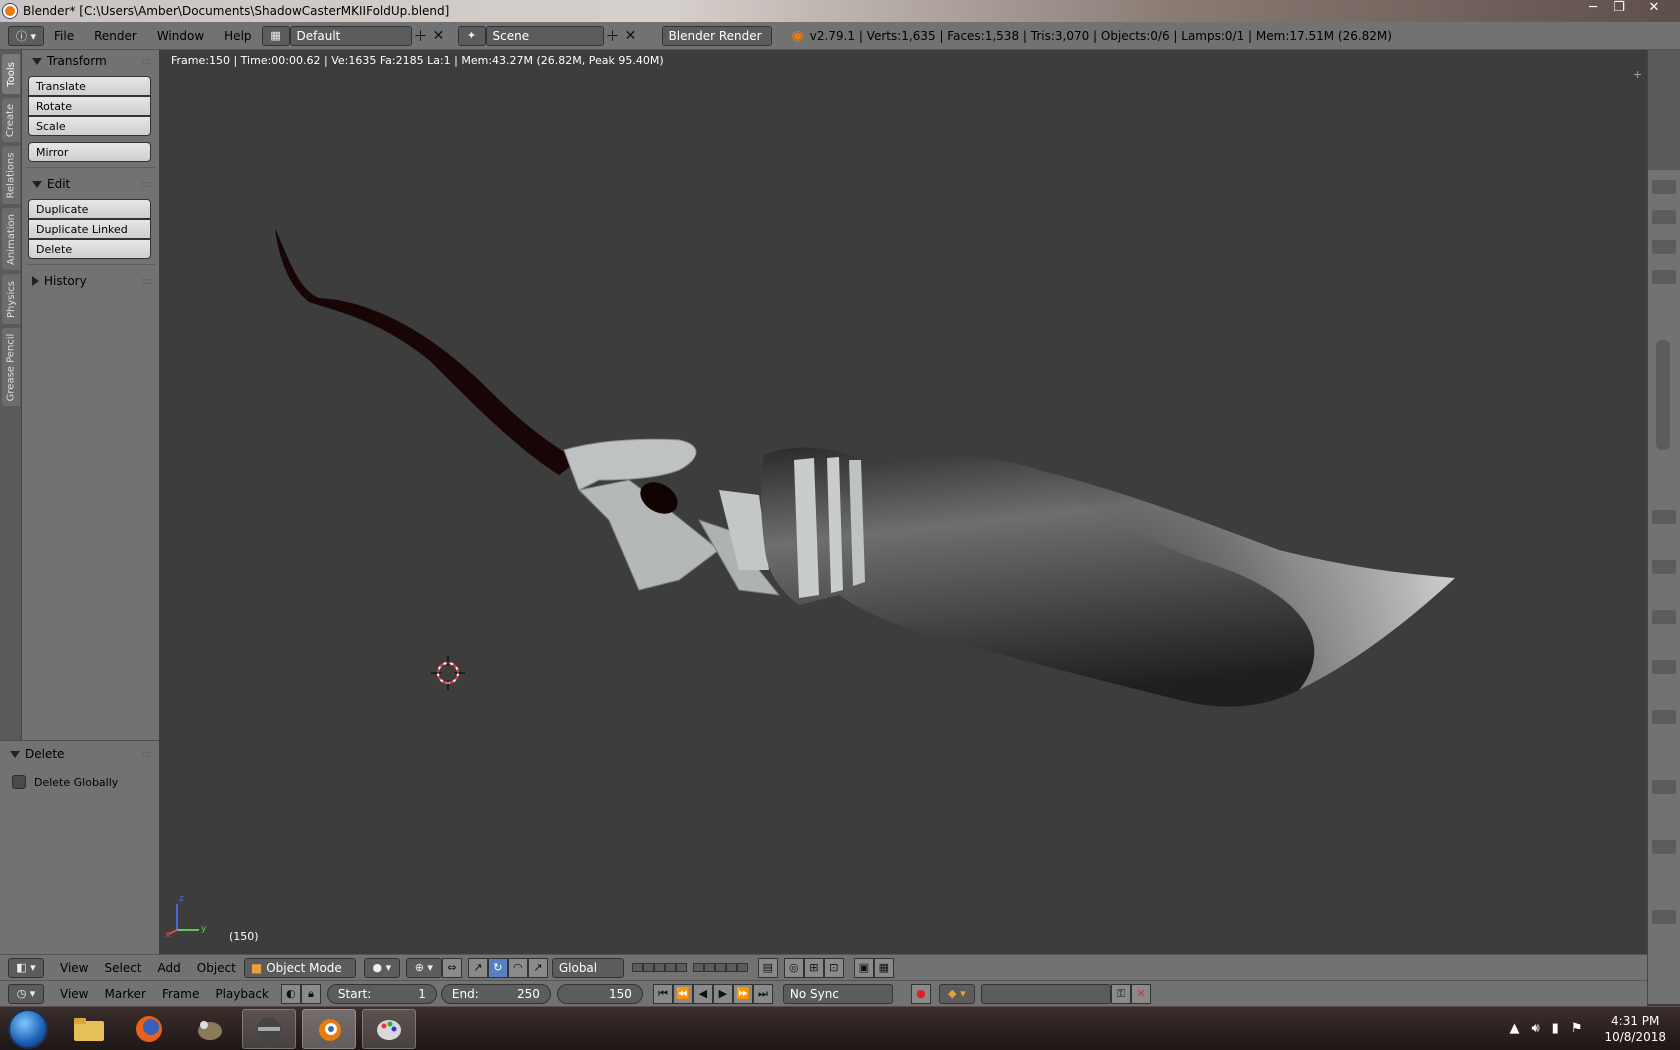  I want to click on paint-icon, so click(389, 1028).